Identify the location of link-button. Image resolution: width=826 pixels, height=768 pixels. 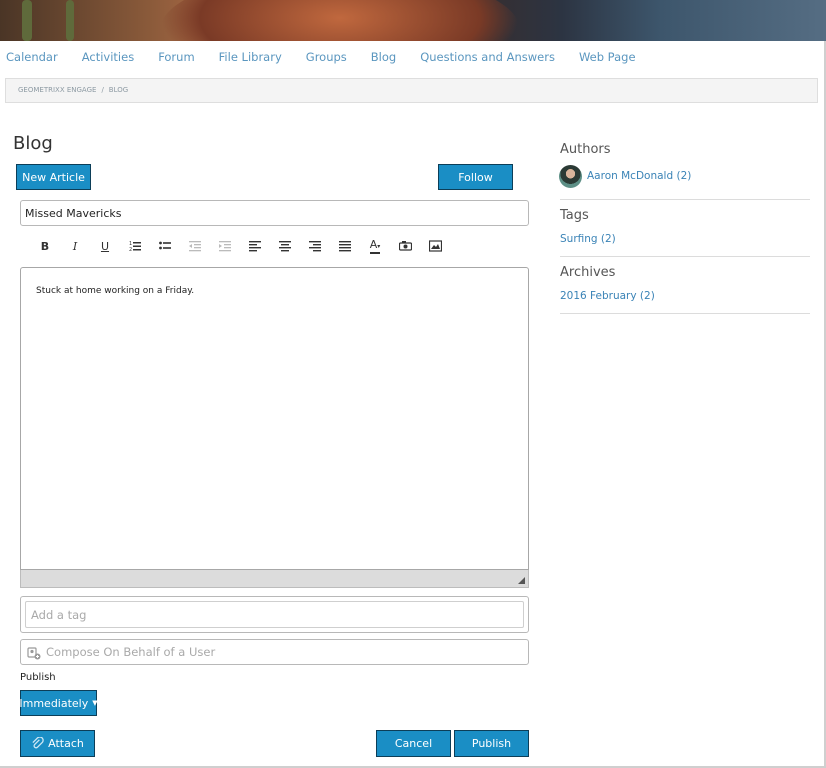
(405, 246).